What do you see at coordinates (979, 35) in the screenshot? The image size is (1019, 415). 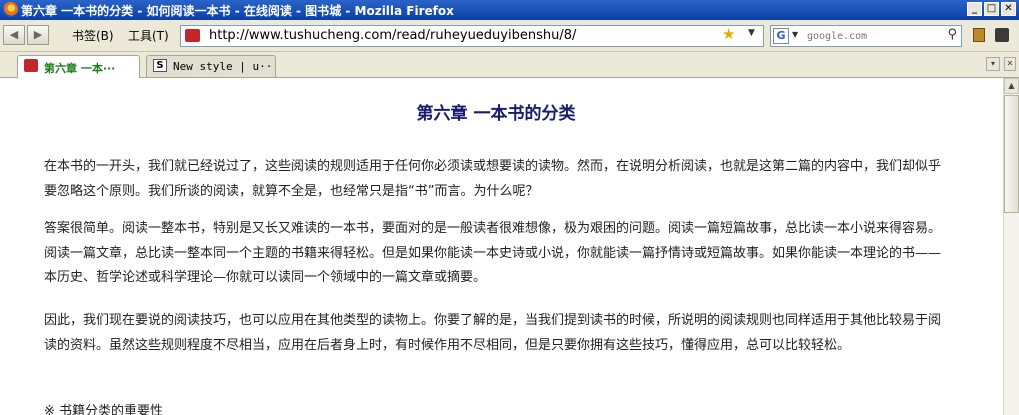 I see `addon-icon` at bounding box center [979, 35].